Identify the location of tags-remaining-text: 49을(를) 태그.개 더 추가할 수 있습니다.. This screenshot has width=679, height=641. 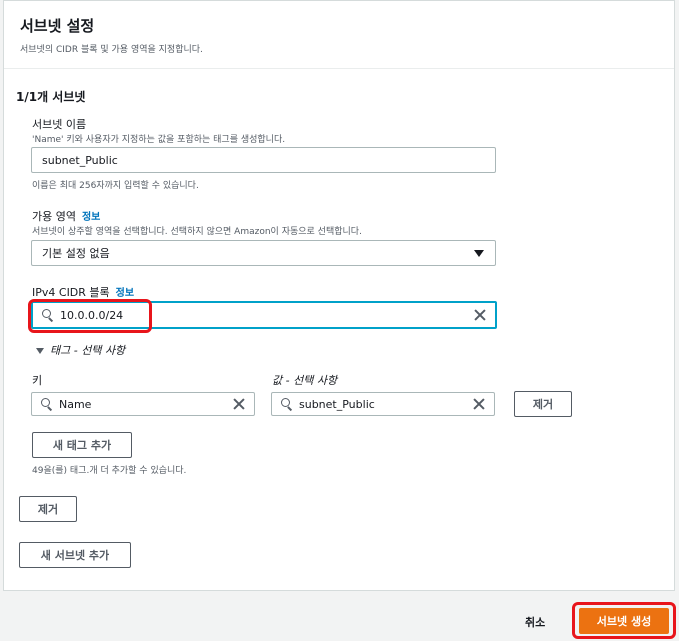
(109, 471).